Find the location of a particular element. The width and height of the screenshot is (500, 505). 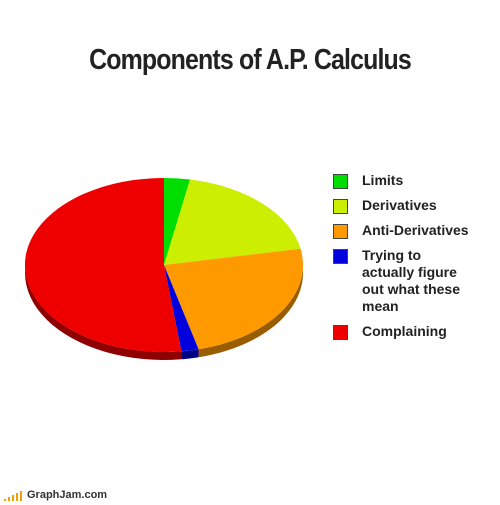

legend-label-anti-derivatives: Anti-Derivatives is located at coordinates (415, 230).